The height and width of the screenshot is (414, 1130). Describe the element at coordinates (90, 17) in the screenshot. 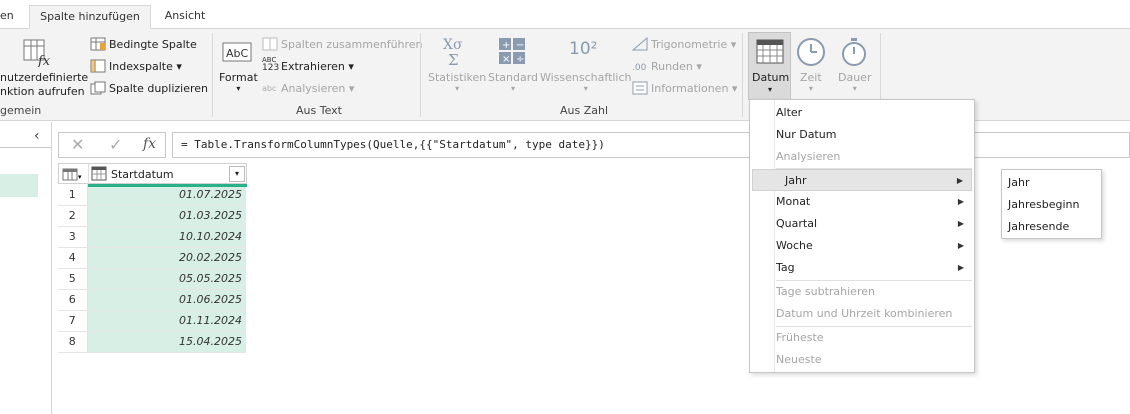

I see `tab-add-column: Spalte hinzufügen` at that location.